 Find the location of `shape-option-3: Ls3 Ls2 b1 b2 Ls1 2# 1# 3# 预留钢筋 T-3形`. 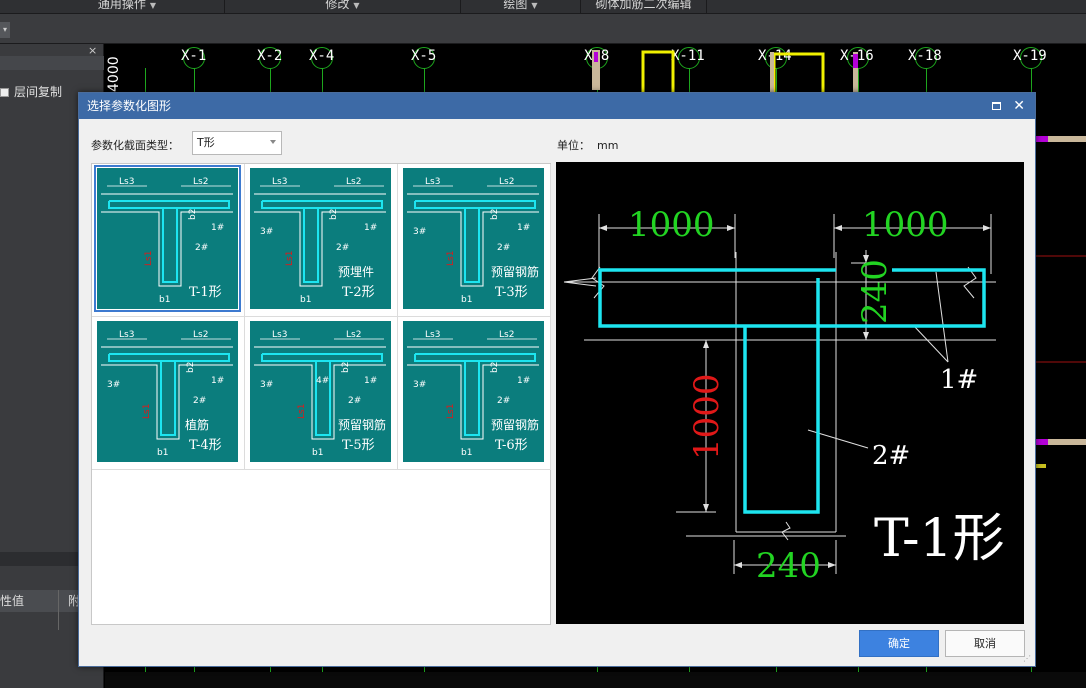

shape-option-3: Ls3 Ls2 b1 b2 Ls1 2# 1# 3# 预留钢筋 T-3形 is located at coordinates (474, 240).